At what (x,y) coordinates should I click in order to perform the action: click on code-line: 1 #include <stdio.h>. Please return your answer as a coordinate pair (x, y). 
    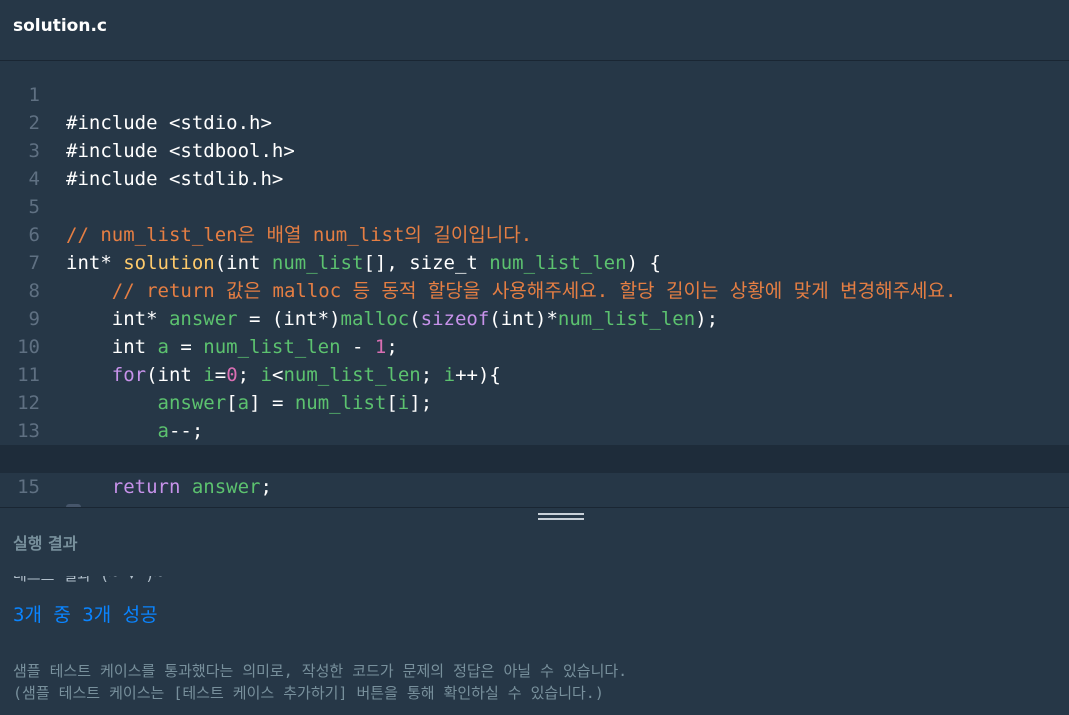
    Looking at the image, I should click on (534, 97).